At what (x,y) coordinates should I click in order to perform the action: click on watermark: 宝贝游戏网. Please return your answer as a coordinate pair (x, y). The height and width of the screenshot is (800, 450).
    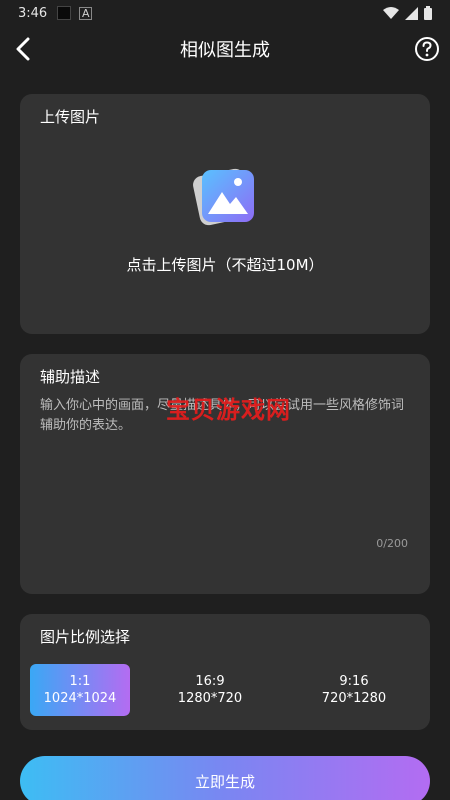
    Looking at the image, I should click on (228, 410).